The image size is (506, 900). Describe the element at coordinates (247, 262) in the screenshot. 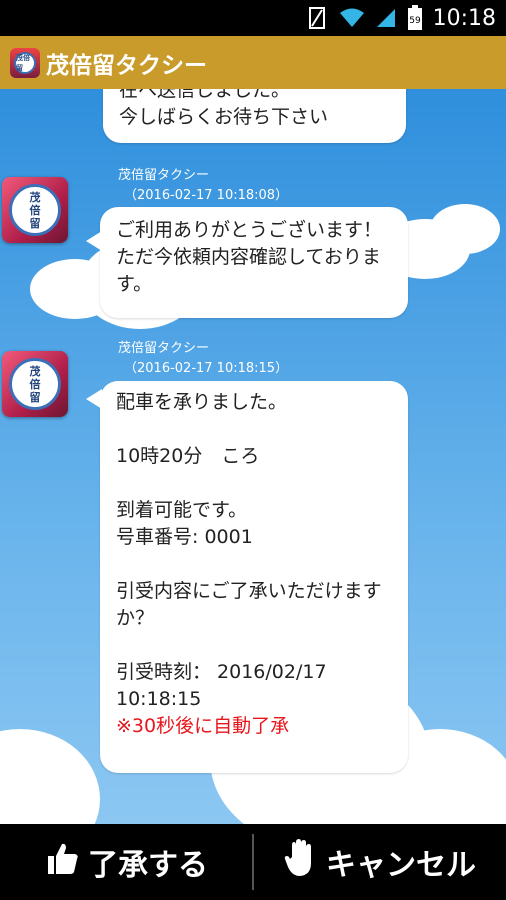

I see `message-bubble: ご利用ありがとうございます！ ただ今依頼内容確認しておりま す。` at that location.